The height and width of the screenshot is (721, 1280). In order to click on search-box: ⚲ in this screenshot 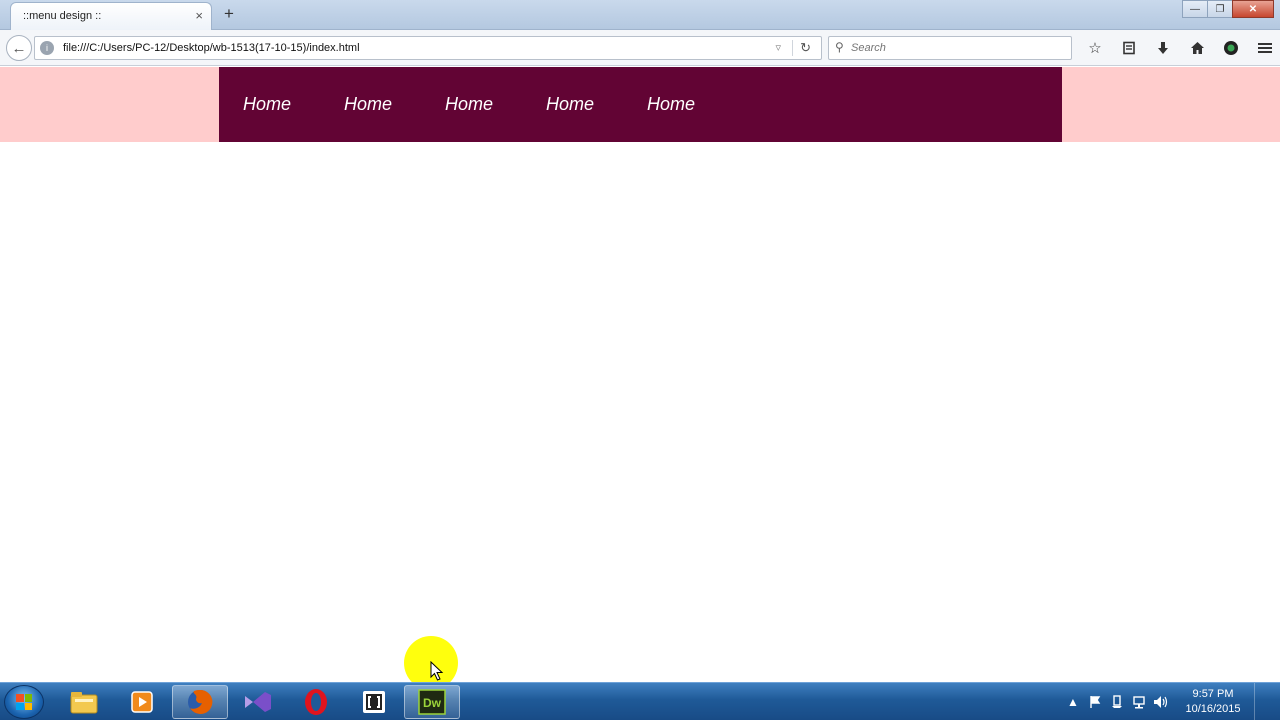, I will do `click(950, 48)`.